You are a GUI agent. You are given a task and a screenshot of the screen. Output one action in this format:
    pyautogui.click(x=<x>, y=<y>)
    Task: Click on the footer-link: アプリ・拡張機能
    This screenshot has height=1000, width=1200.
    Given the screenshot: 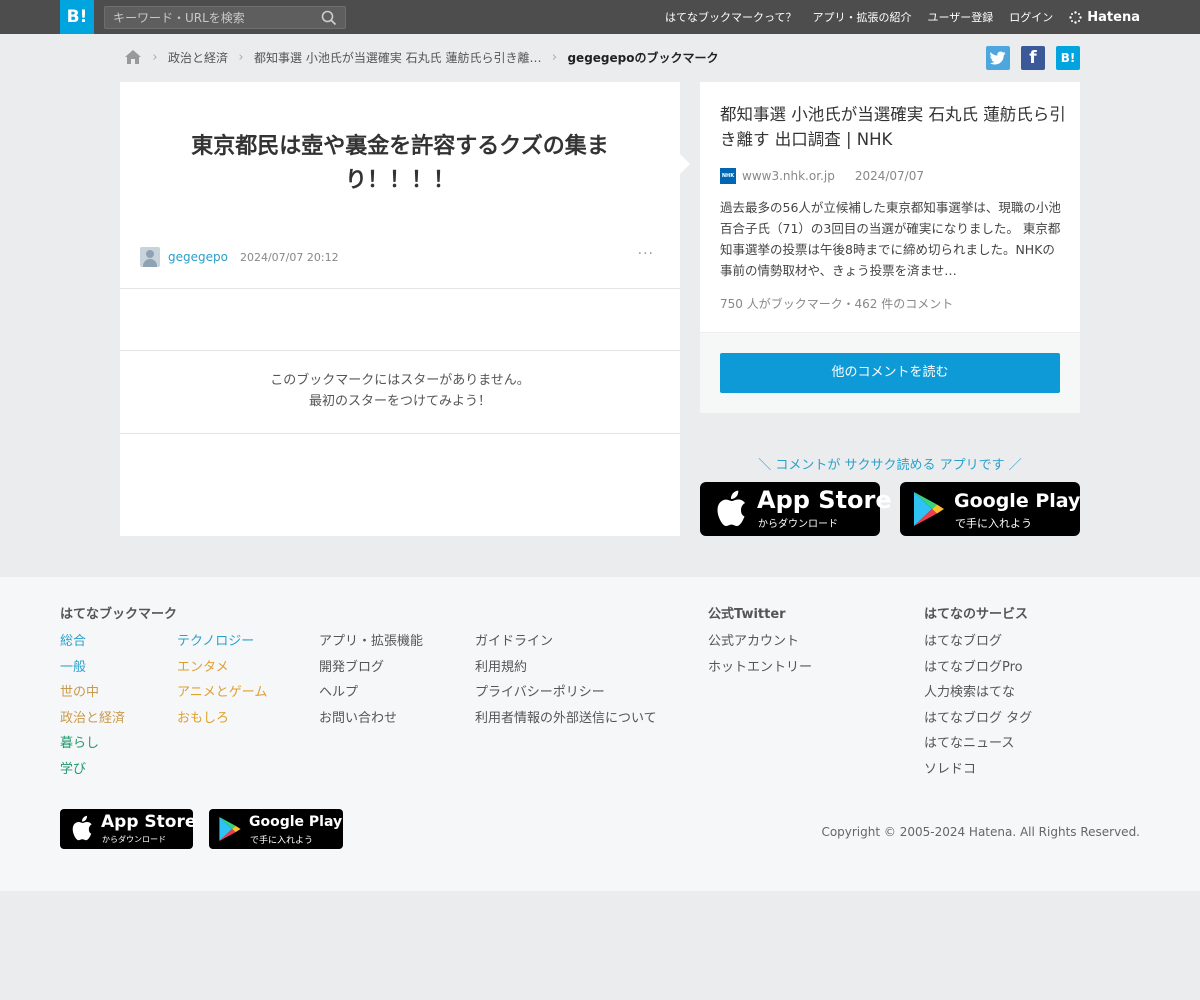 What is the action you would take?
    pyautogui.click(x=371, y=642)
    